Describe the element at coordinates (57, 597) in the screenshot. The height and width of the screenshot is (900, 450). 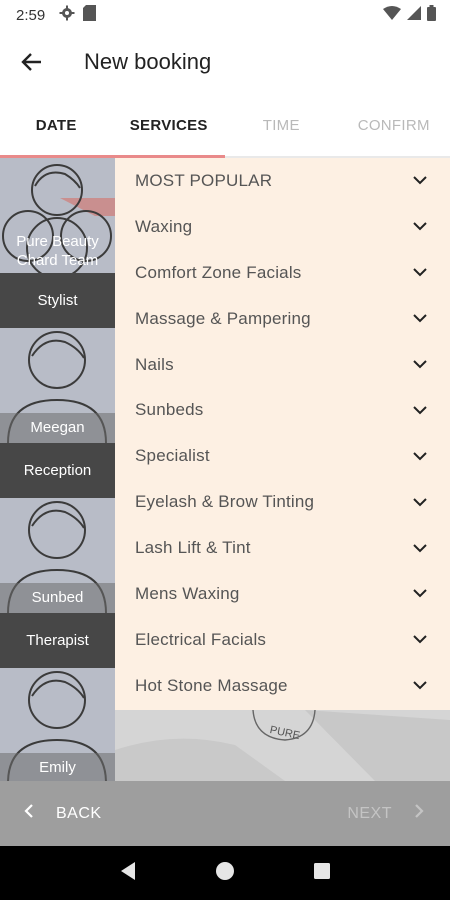
I see `staff-name: Sunbed` at that location.